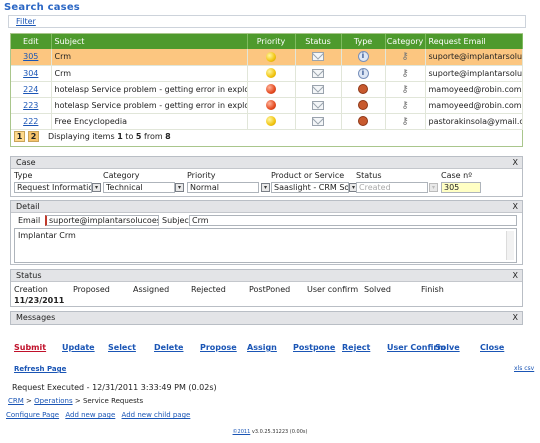 The height and width of the screenshot is (443, 540). I want to click on edit-cell: 222, so click(31, 121).